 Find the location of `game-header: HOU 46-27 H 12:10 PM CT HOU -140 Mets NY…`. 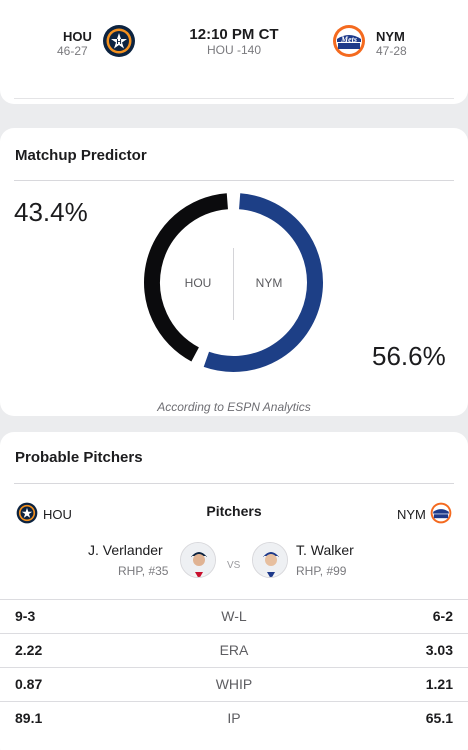

game-header: HOU 46-27 H 12:10 PM CT HOU -140 Mets NY… is located at coordinates (234, 52).